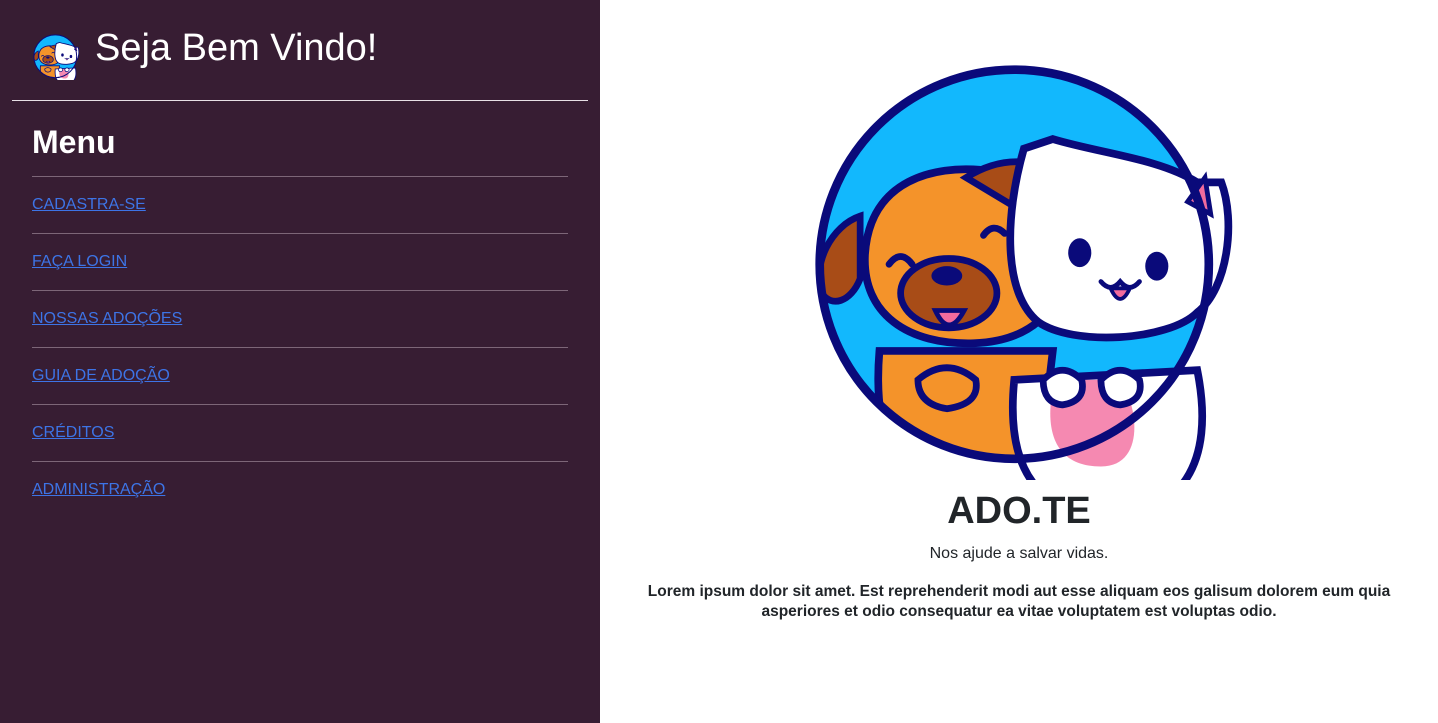 The width and height of the screenshot is (1438, 723). I want to click on menu-item-administracao: ADMINISTRAÇÃO, so click(300, 489).